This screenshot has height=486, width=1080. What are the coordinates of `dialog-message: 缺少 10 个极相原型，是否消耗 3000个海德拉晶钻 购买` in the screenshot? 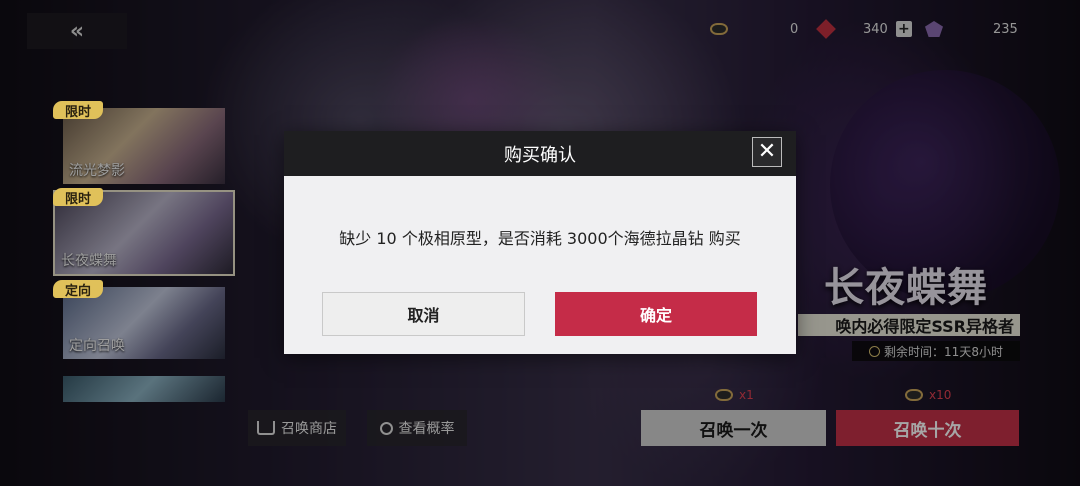 It's located at (540, 238).